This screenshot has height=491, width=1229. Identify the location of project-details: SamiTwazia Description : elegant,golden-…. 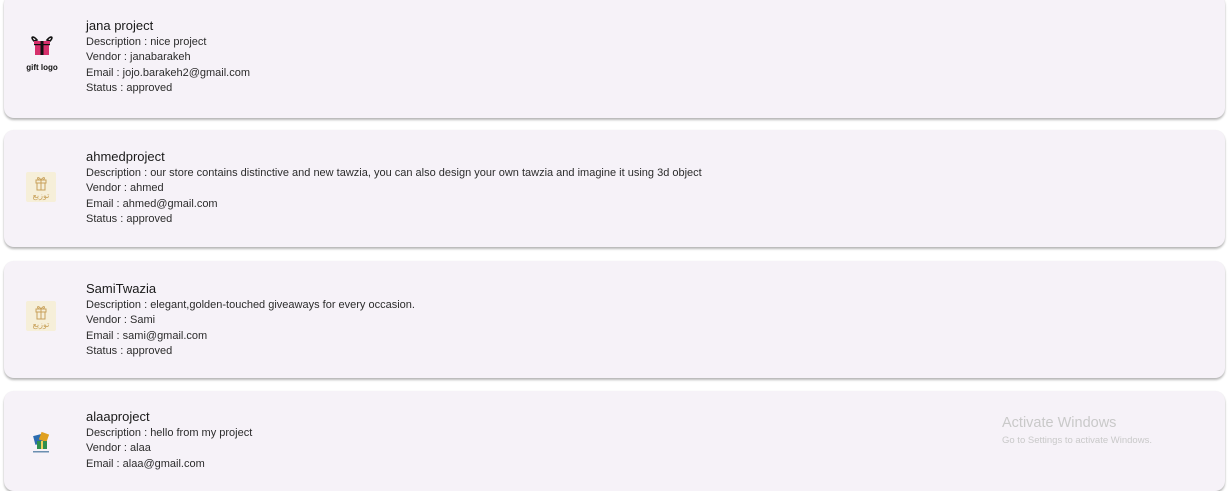
(250, 320).